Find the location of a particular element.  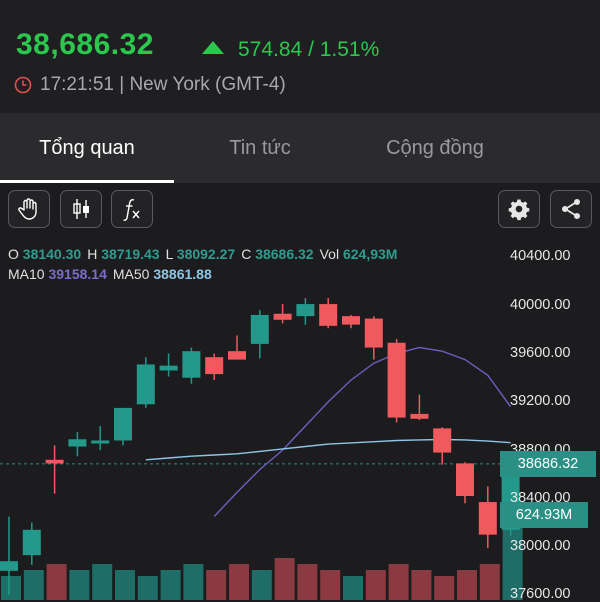

chart-type-button is located at coordinates (81, 209).